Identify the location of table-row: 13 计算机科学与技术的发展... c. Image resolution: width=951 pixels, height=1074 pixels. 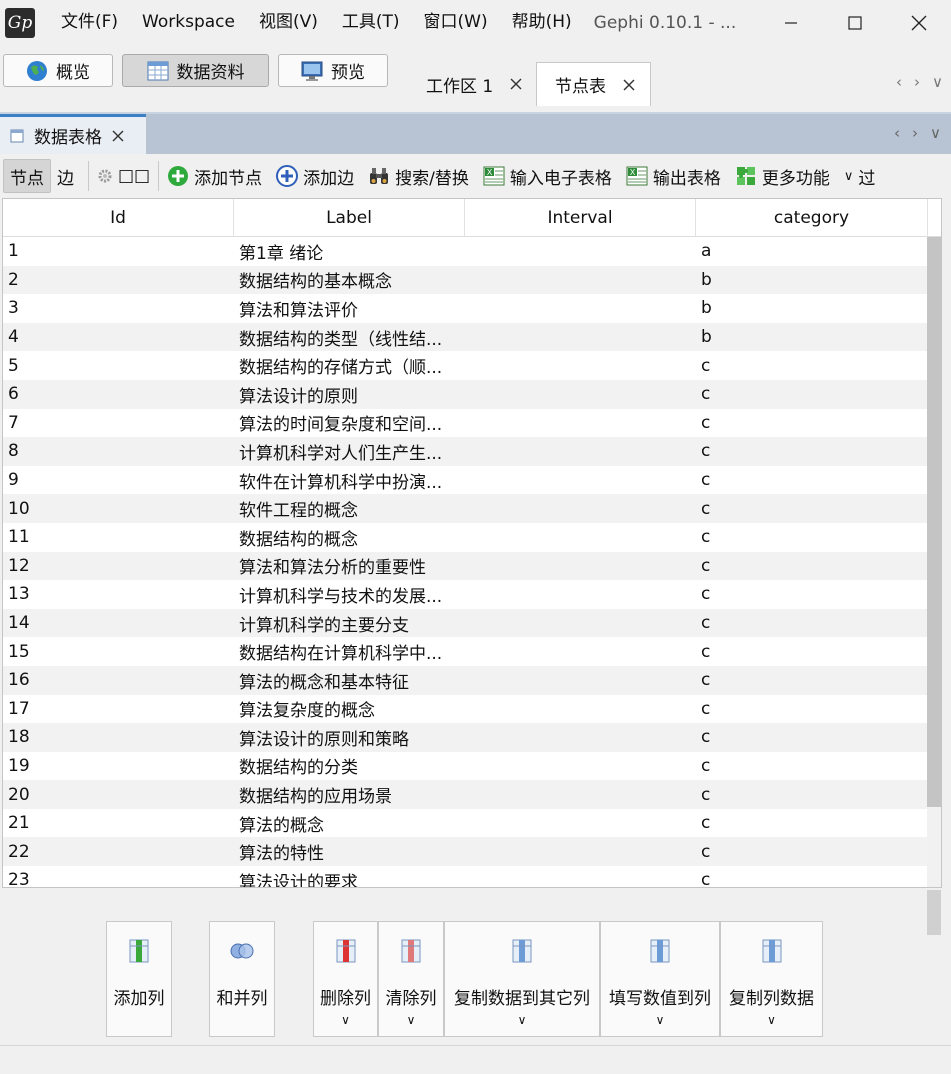
(472, 594).